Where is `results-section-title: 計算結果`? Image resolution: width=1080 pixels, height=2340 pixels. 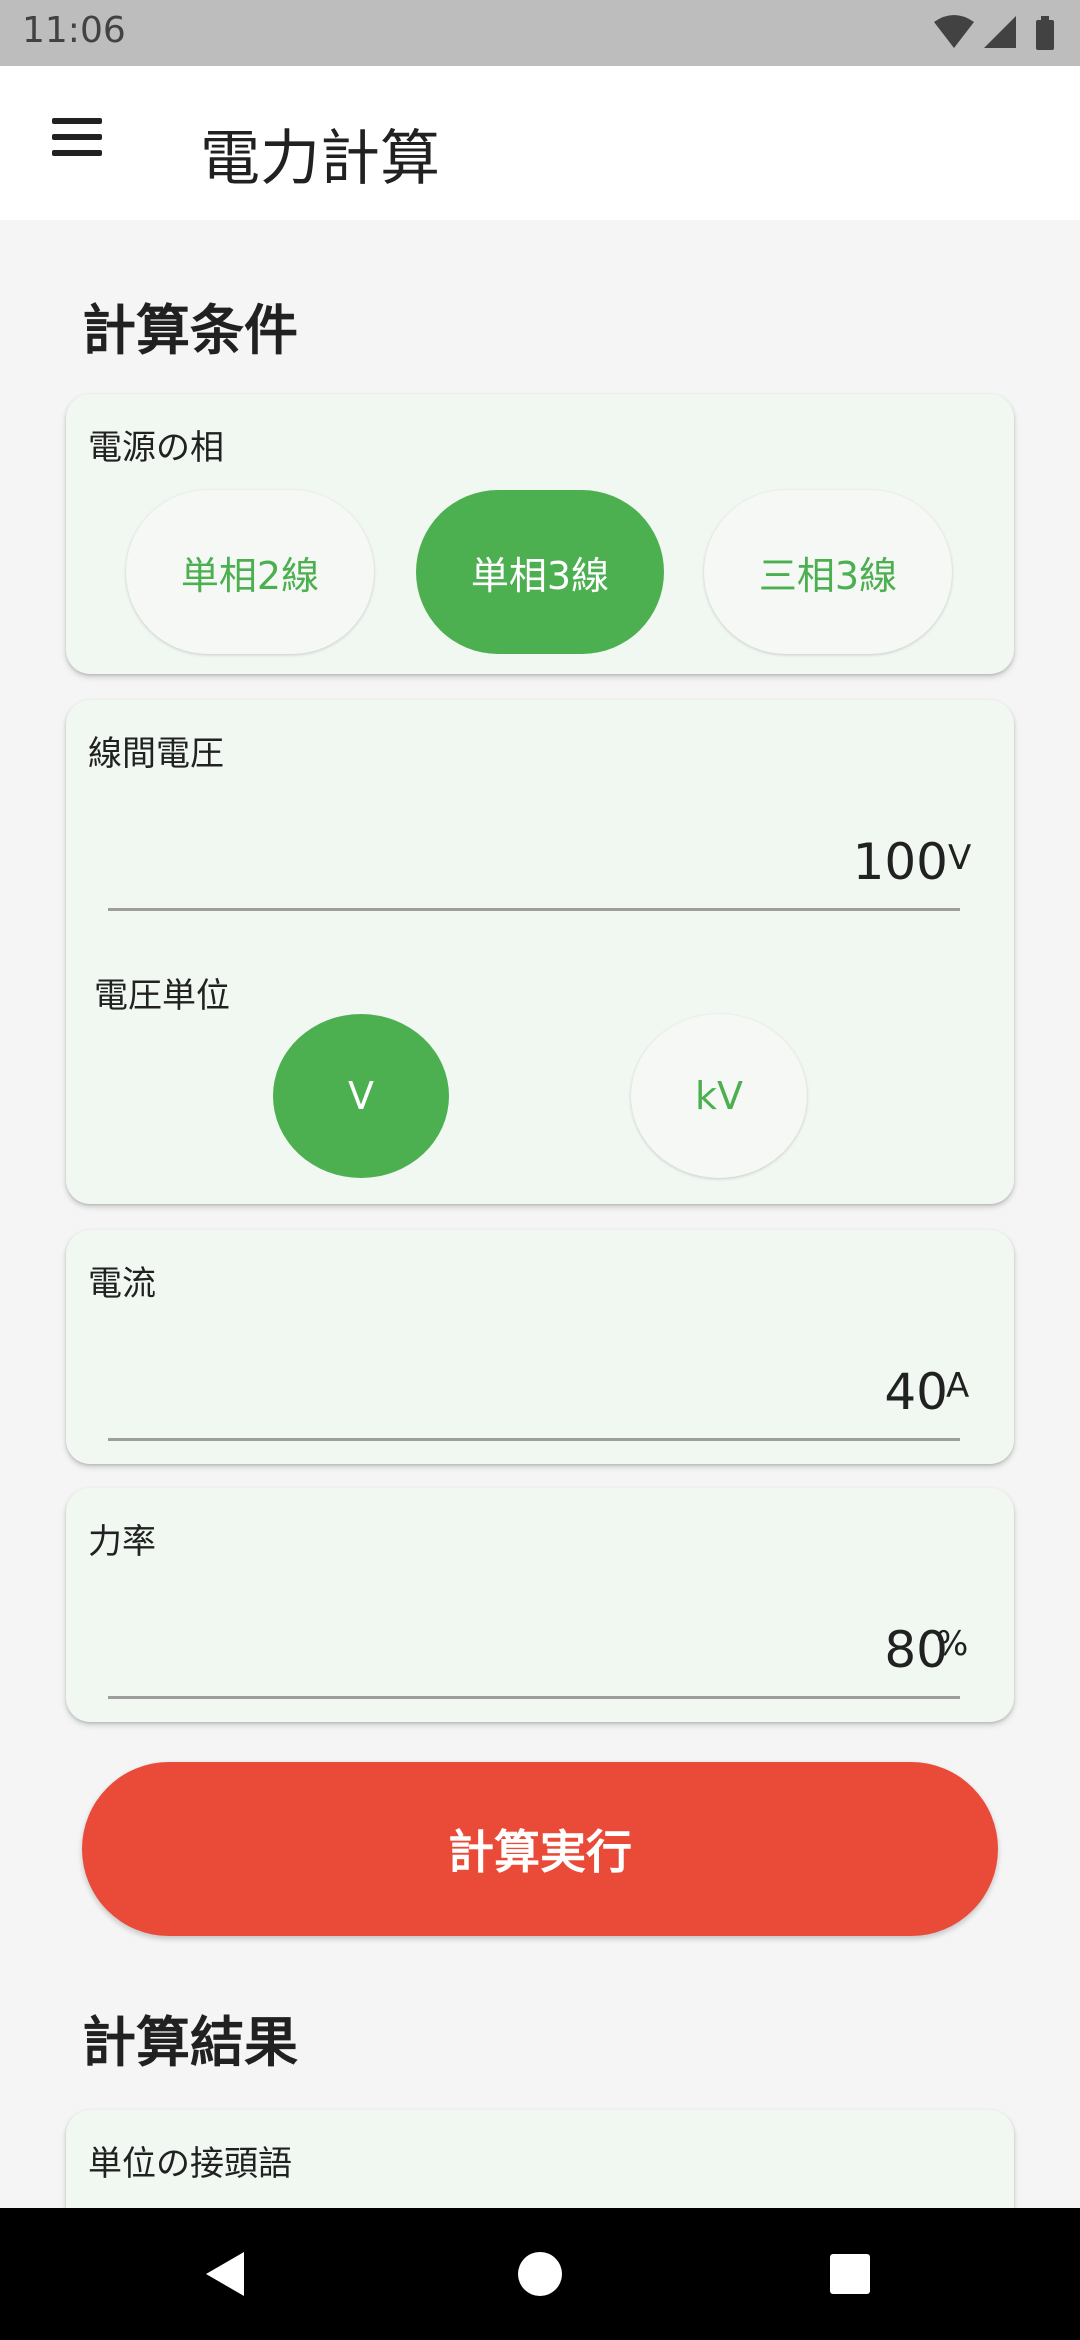 results-section-title: 計算結果 is located at coordinates (190, 2042).